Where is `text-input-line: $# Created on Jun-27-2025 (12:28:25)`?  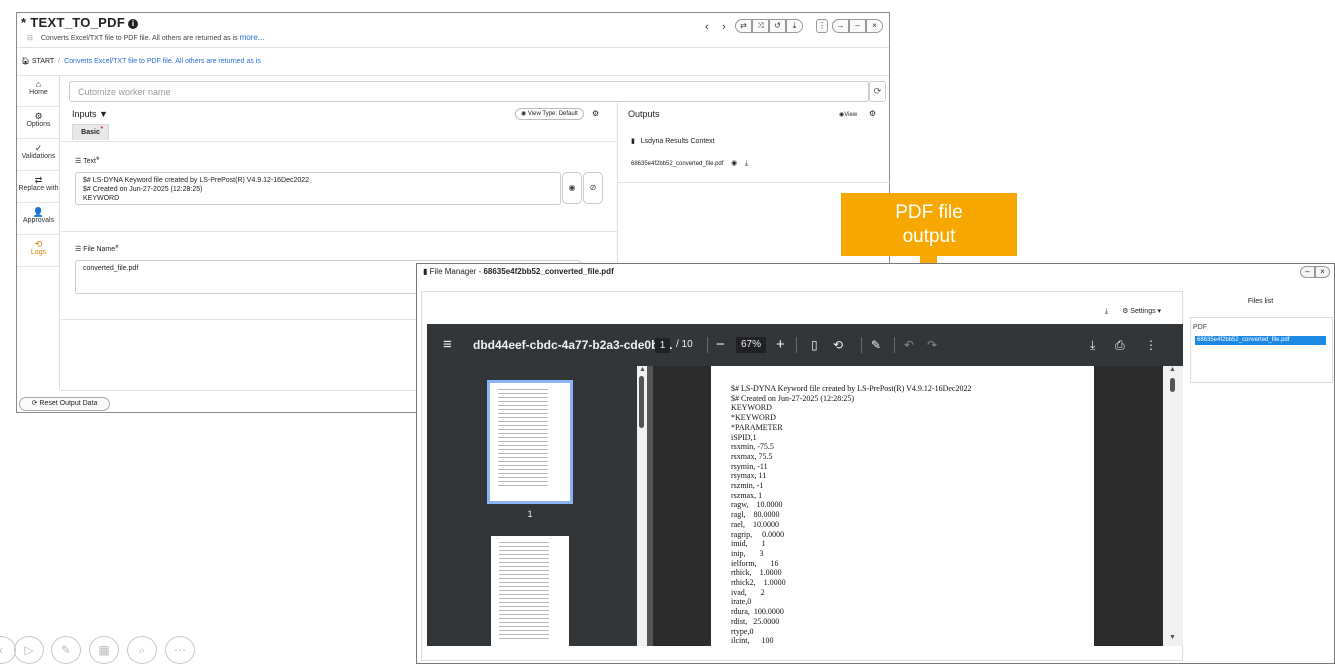 text-input-line: $# Created on Jun-27-2025 (12:28:25) is located at coordinates (143, 189).